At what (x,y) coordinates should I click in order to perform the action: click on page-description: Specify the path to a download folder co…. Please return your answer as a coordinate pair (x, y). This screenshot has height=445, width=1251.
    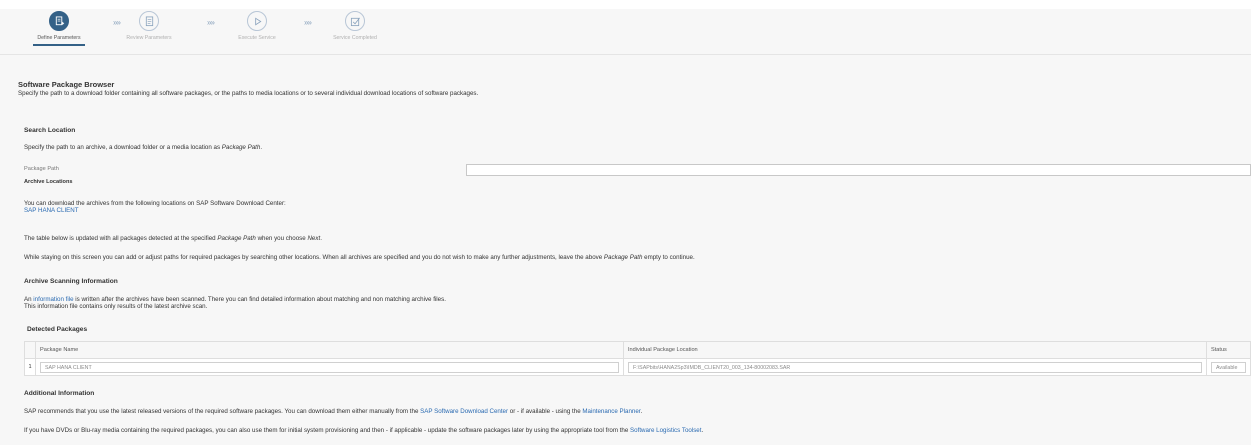
    Looking at the image, I should click on (248, 93).